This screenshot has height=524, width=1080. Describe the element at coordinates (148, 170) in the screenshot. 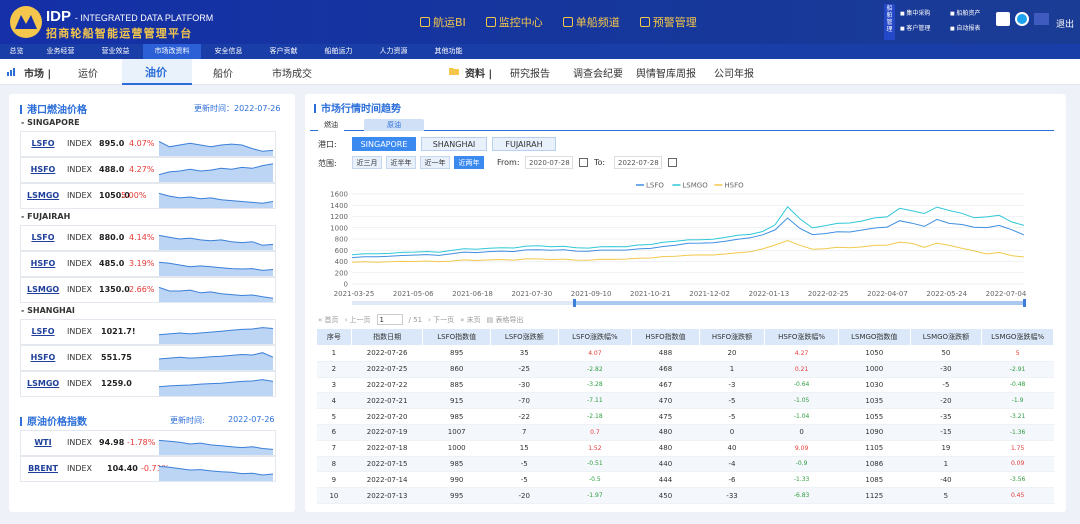

I see `fuel-row: HSFO INDEX 488.0 4.27%` at that location.